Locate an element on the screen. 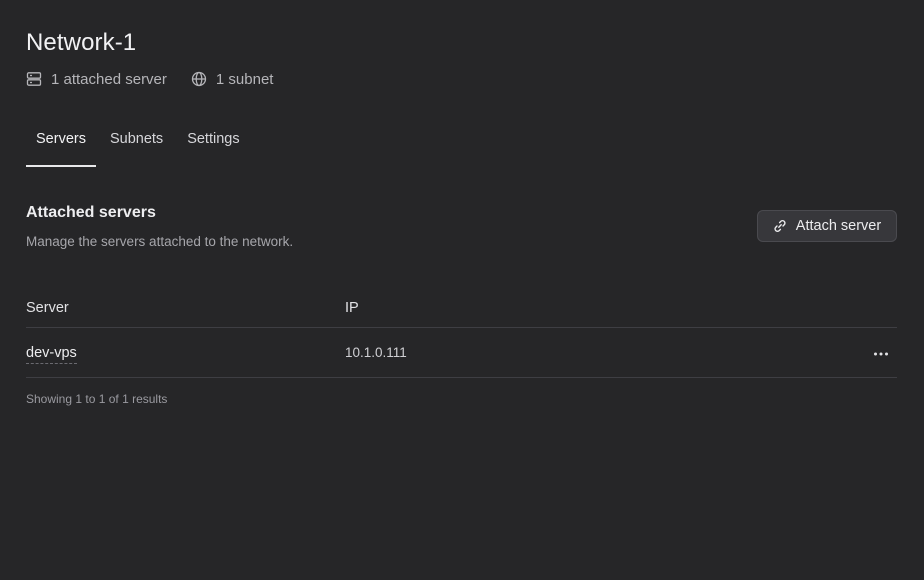 The height and width of the screenshot is (580, 924). subnet-count: 1 subnet is located at coordinates (232, 79).